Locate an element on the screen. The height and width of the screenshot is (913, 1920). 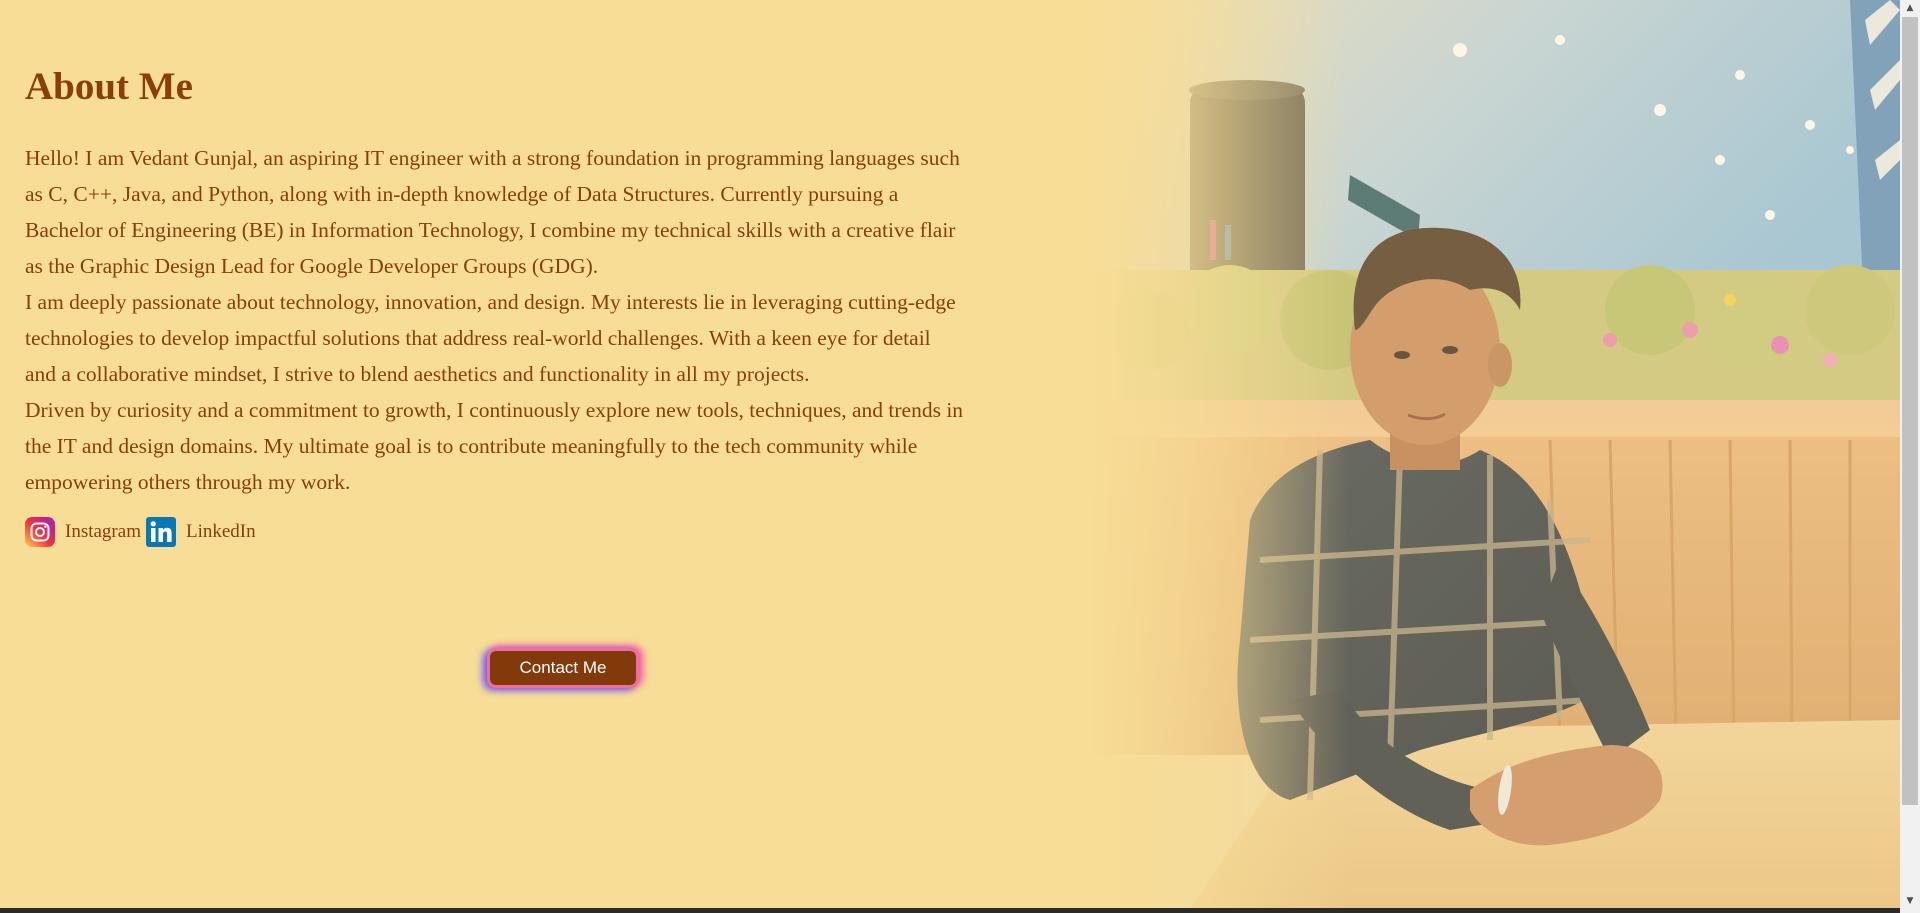
instagram-label: Instagram is located at coordinates (103, 531).